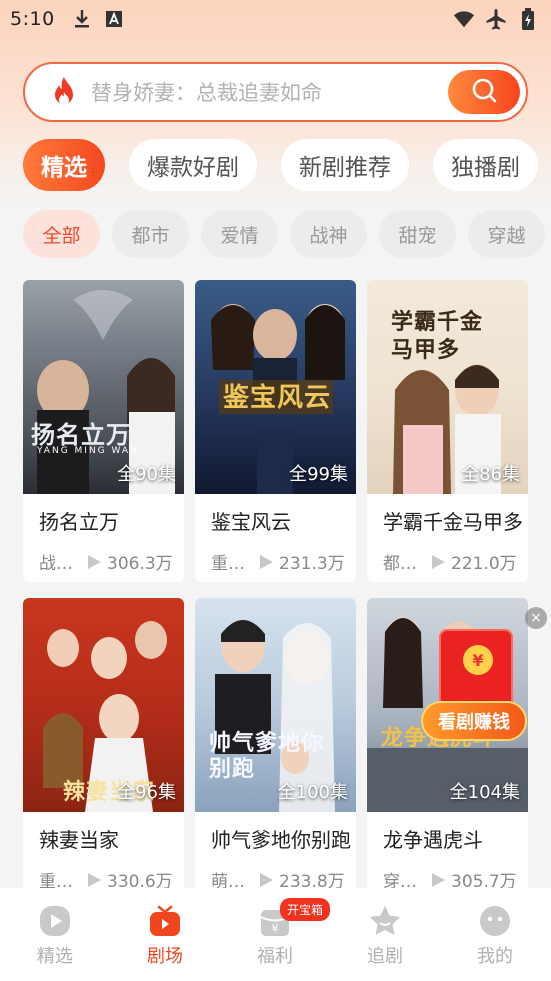  I want to click on drama-meta: 都… 221.0万, so click(447, 554).